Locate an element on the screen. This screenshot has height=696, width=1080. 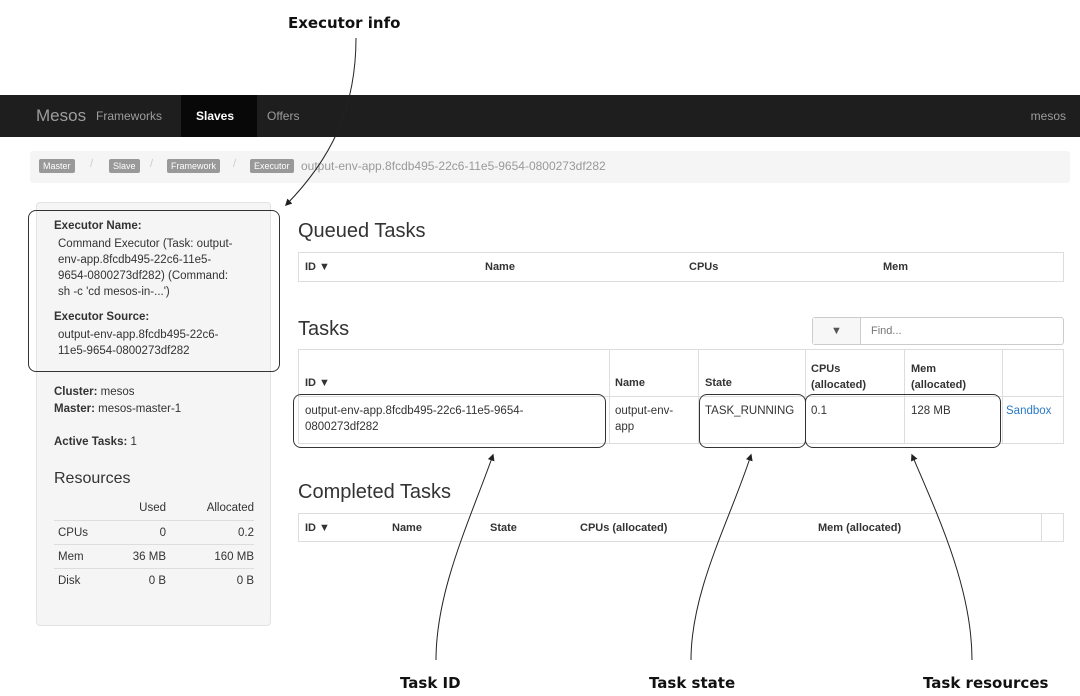
active-tasks-info: Active Tasks: 1 is located at coordinates (95, 442).